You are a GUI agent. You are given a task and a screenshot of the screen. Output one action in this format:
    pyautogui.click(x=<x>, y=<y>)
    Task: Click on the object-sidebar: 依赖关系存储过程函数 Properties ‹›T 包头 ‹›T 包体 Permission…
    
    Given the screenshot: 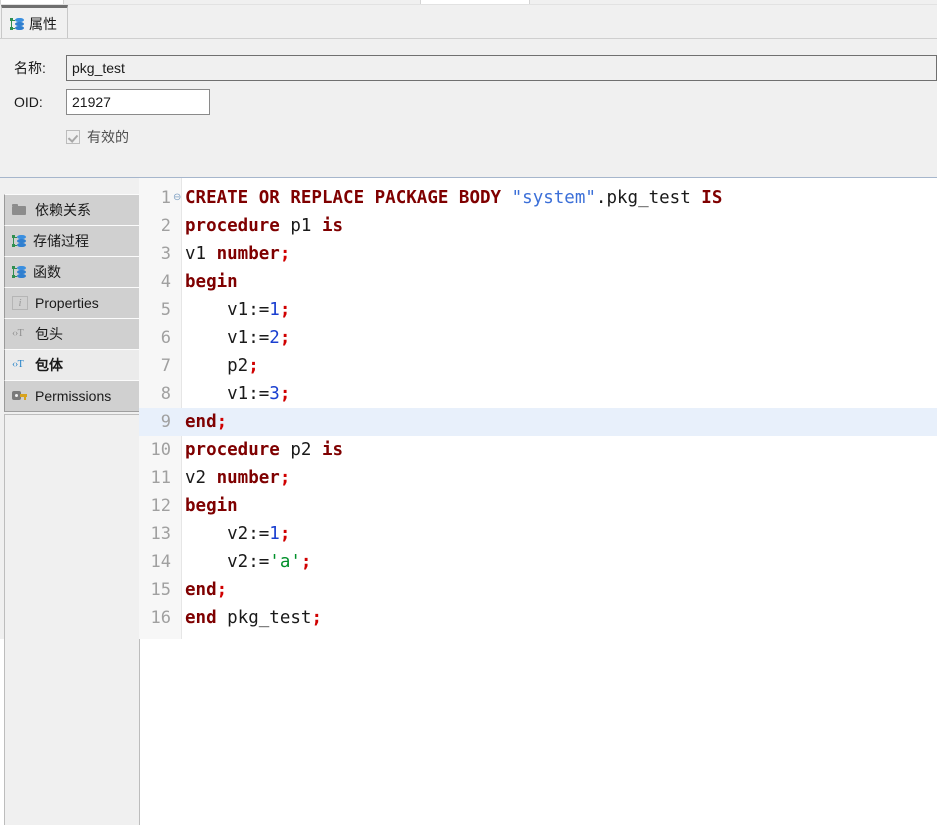 What is the action you would take?
    pyautogui.click(x=70, y=505)
    